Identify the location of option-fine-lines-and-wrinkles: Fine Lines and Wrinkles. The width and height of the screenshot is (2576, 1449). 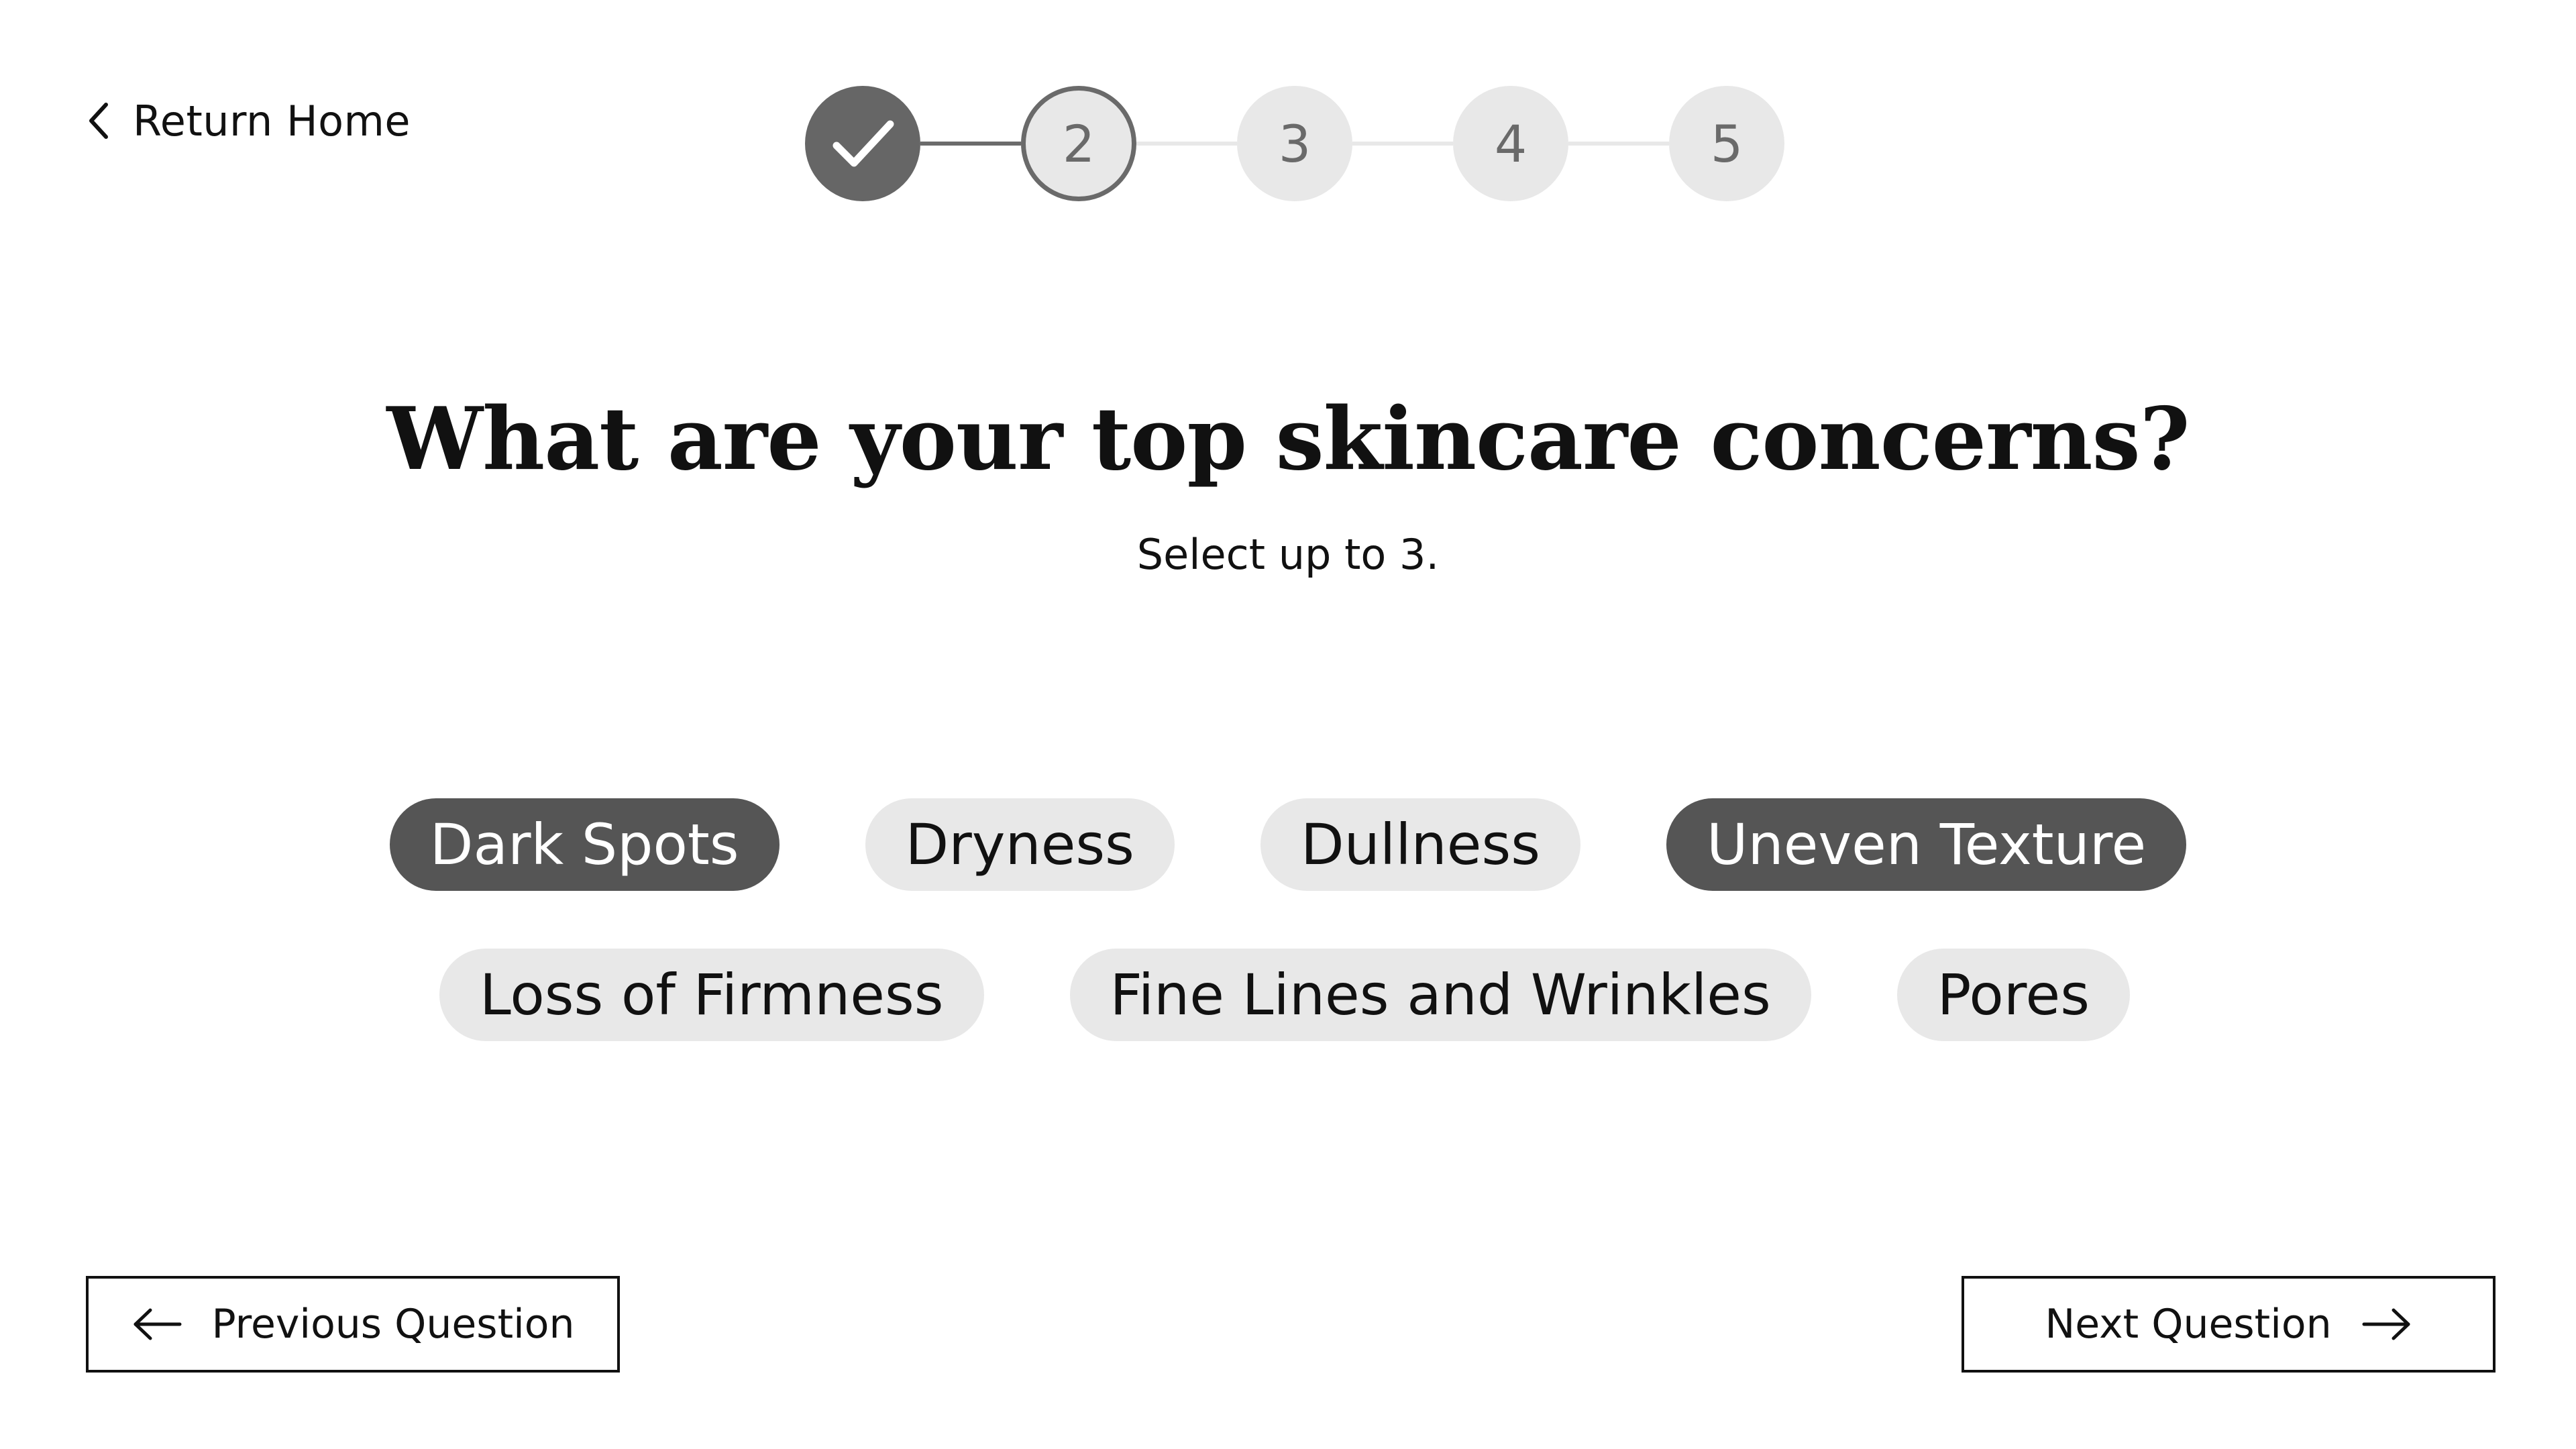
(1440, 995).